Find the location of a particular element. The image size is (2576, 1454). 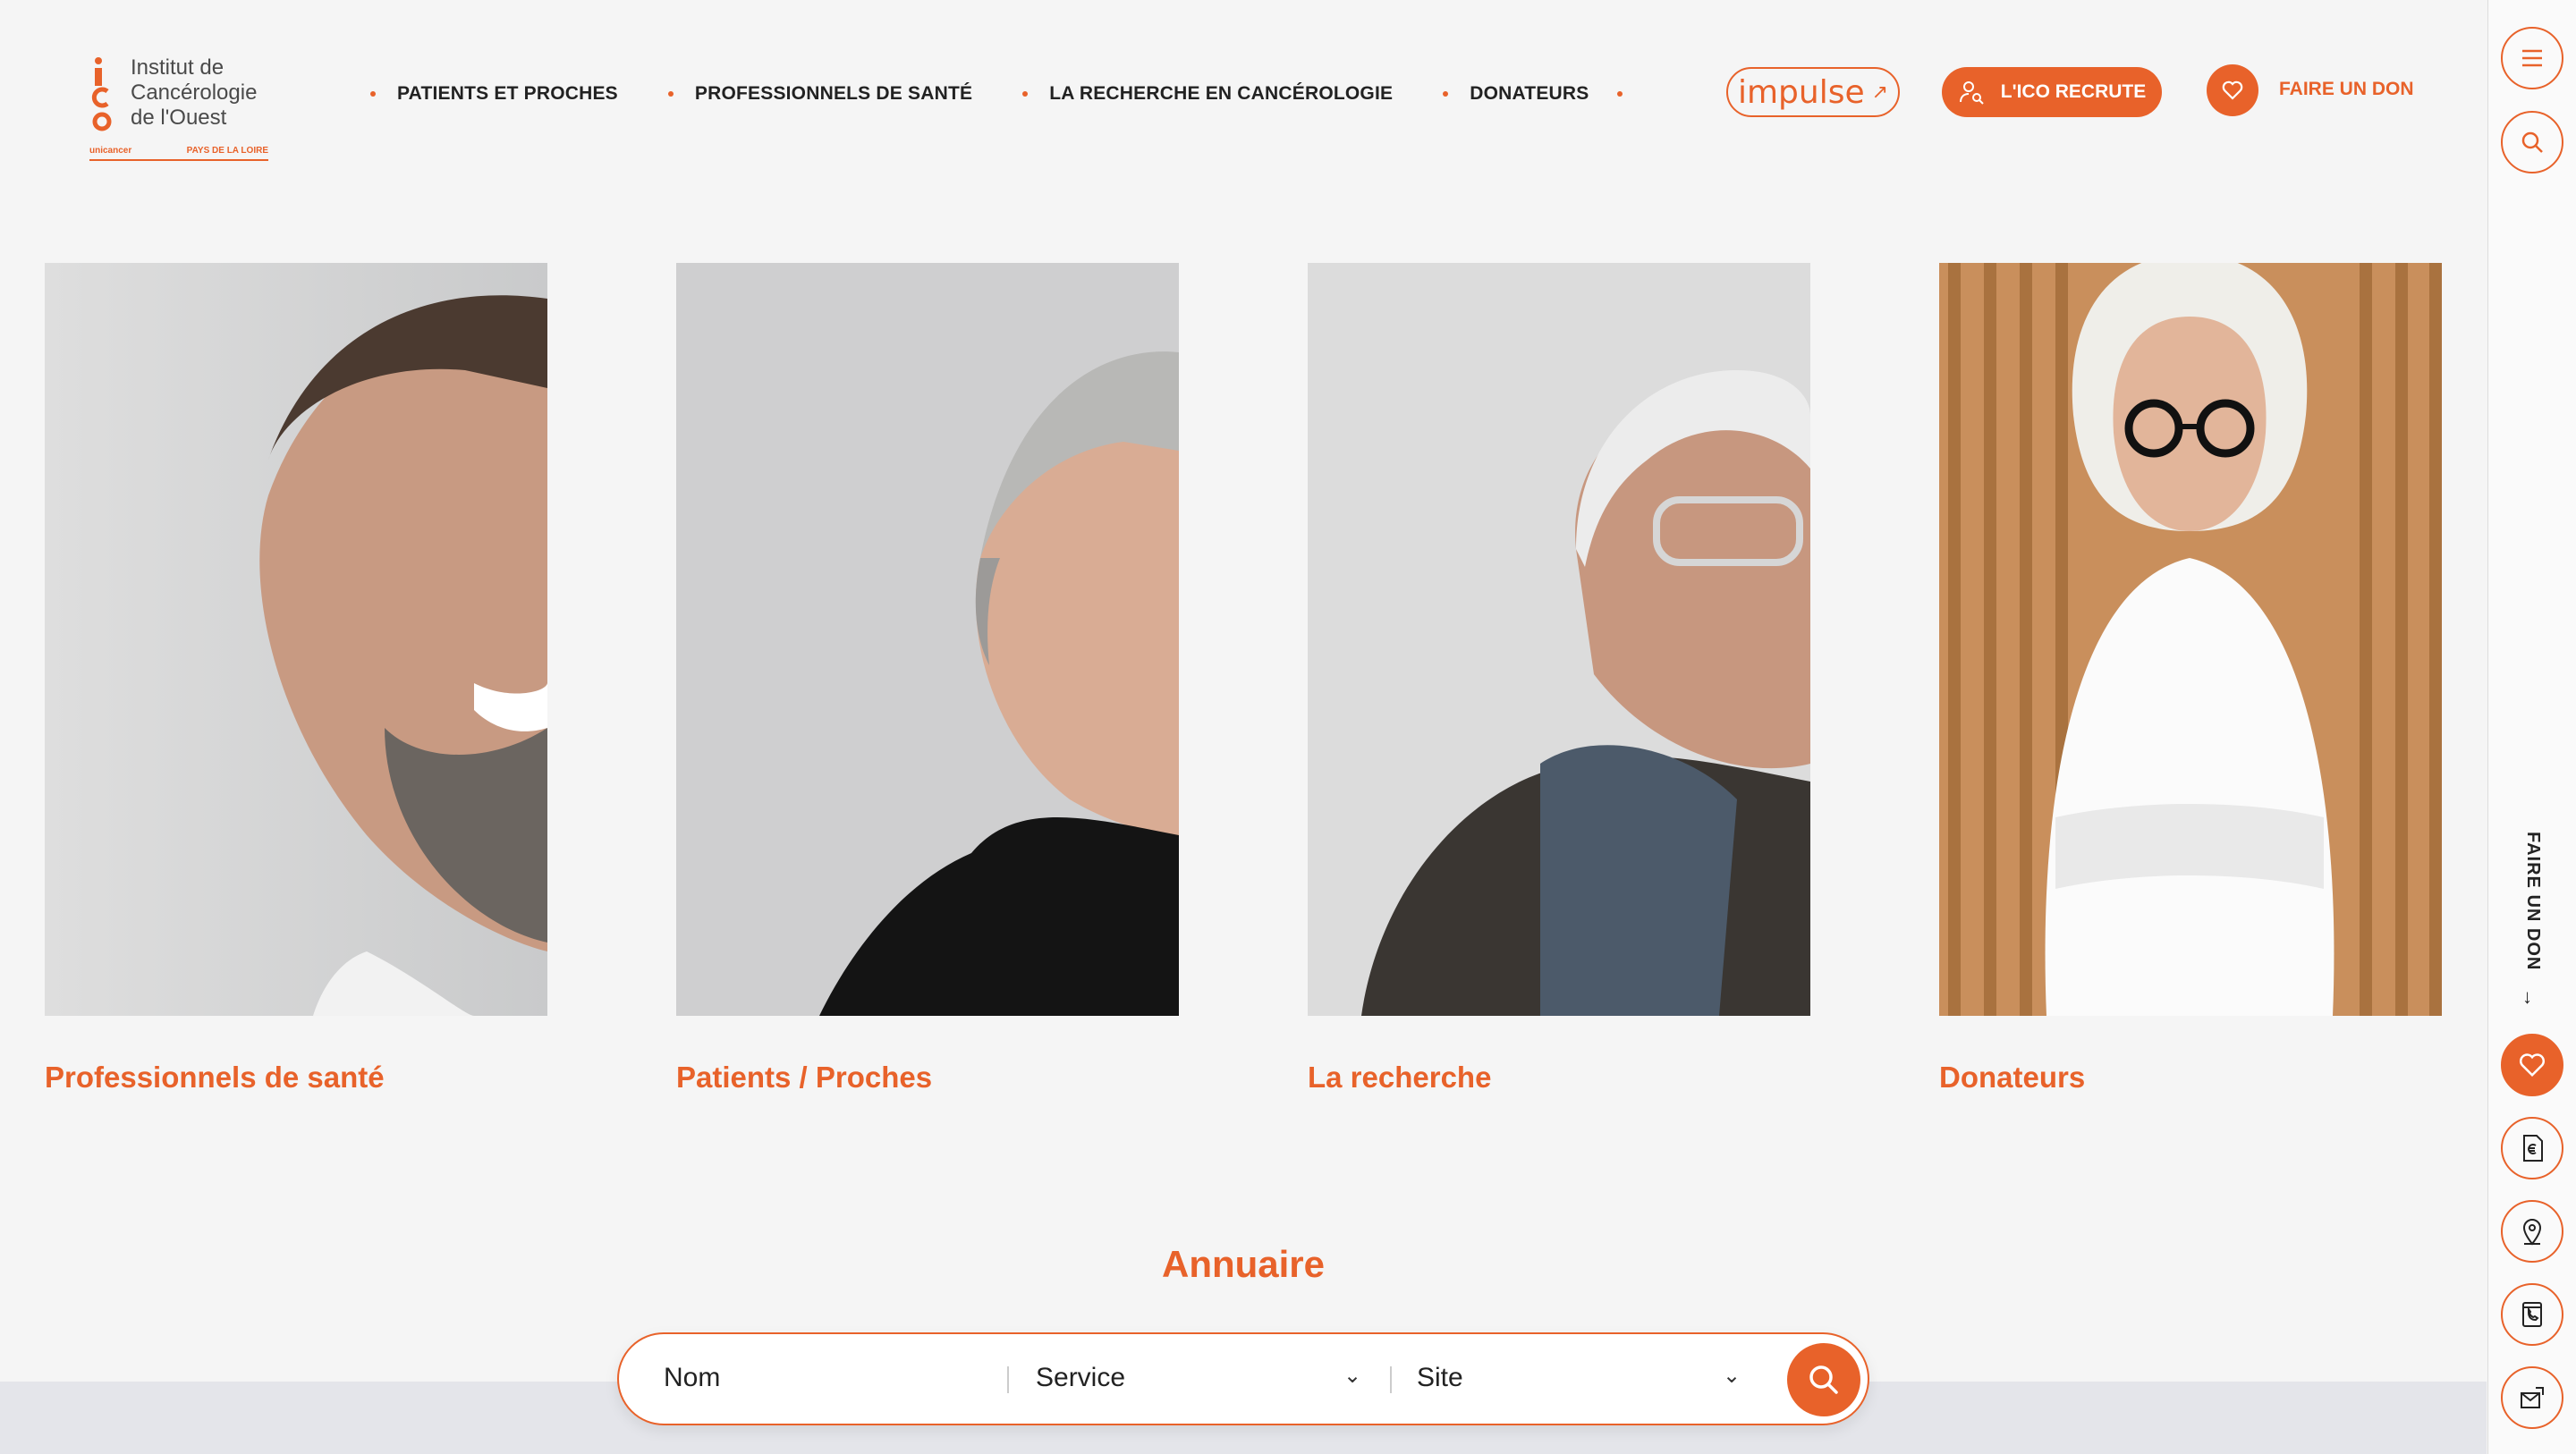

menu-button is located at coordinates (2532, 58).